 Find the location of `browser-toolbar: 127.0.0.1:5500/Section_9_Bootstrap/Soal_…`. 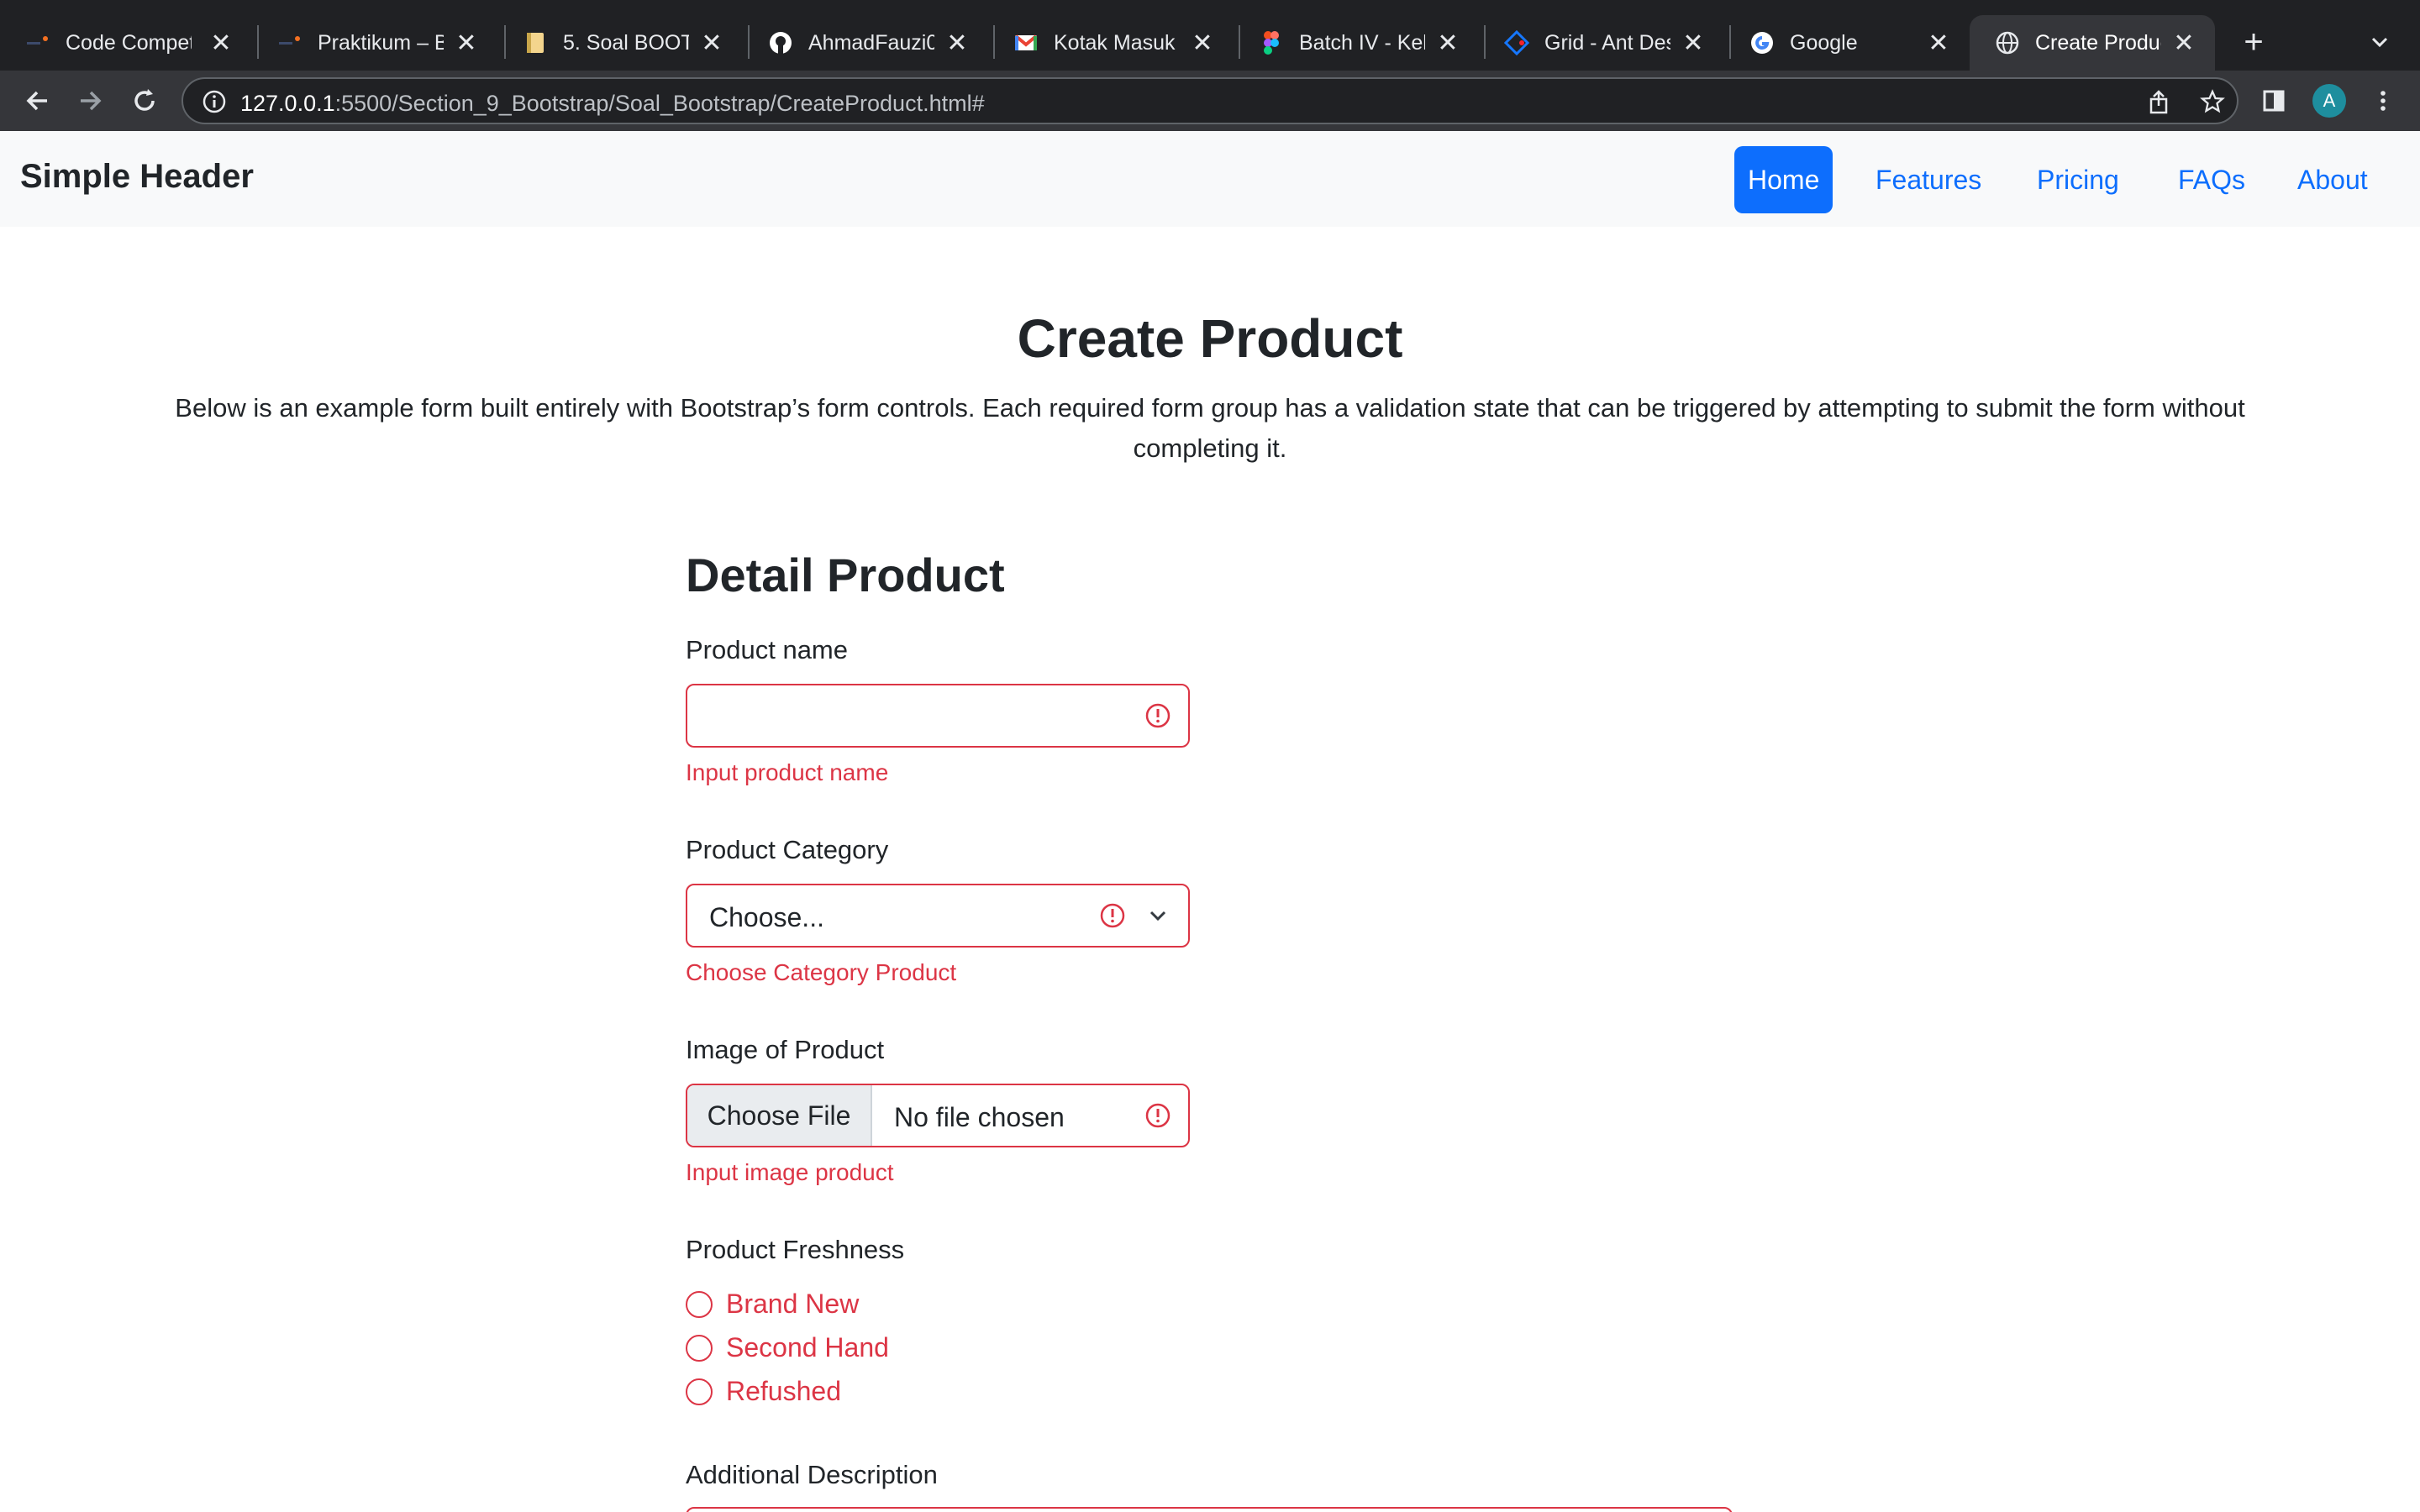

browser-toolbar: 127.0.0.1:5500/Section_9_Bootstrap/Soal_… is located at coordinates (1210, 101).